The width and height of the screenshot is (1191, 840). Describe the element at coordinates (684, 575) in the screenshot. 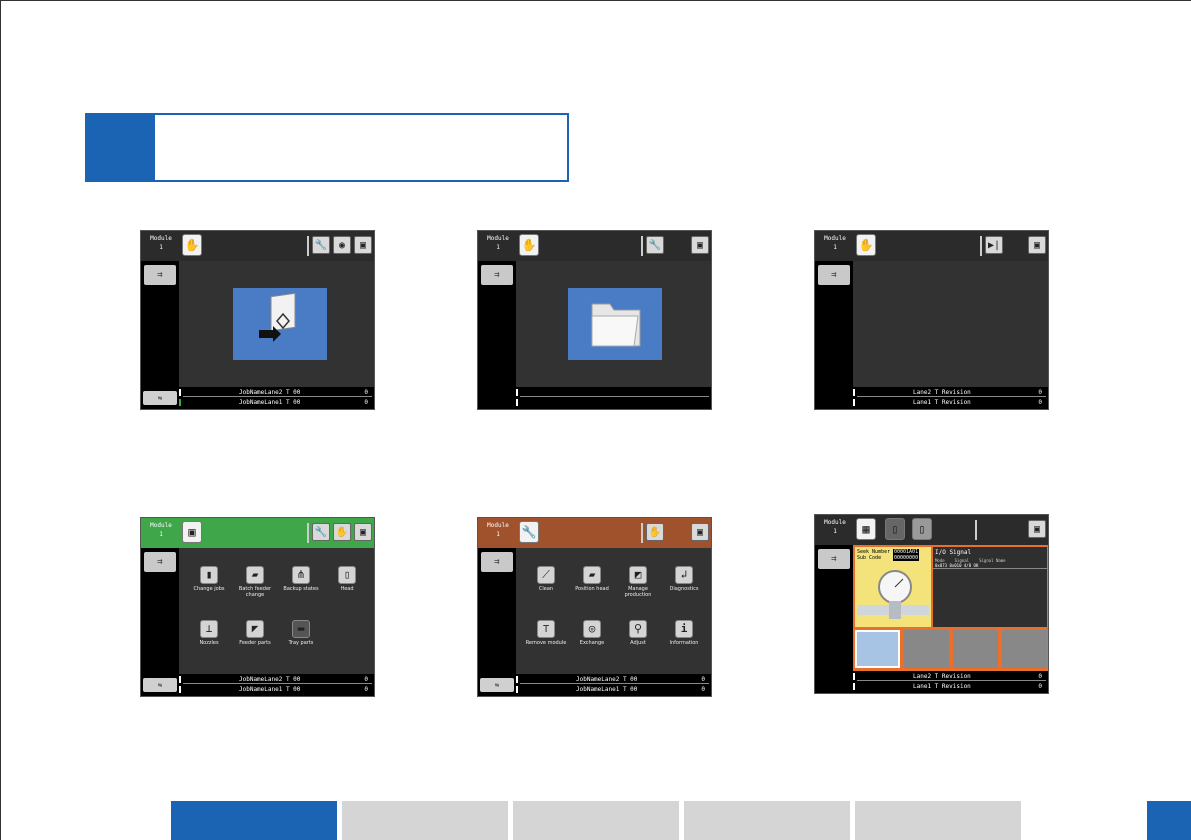

I see `diagnostics-icon: ↲` at that location.